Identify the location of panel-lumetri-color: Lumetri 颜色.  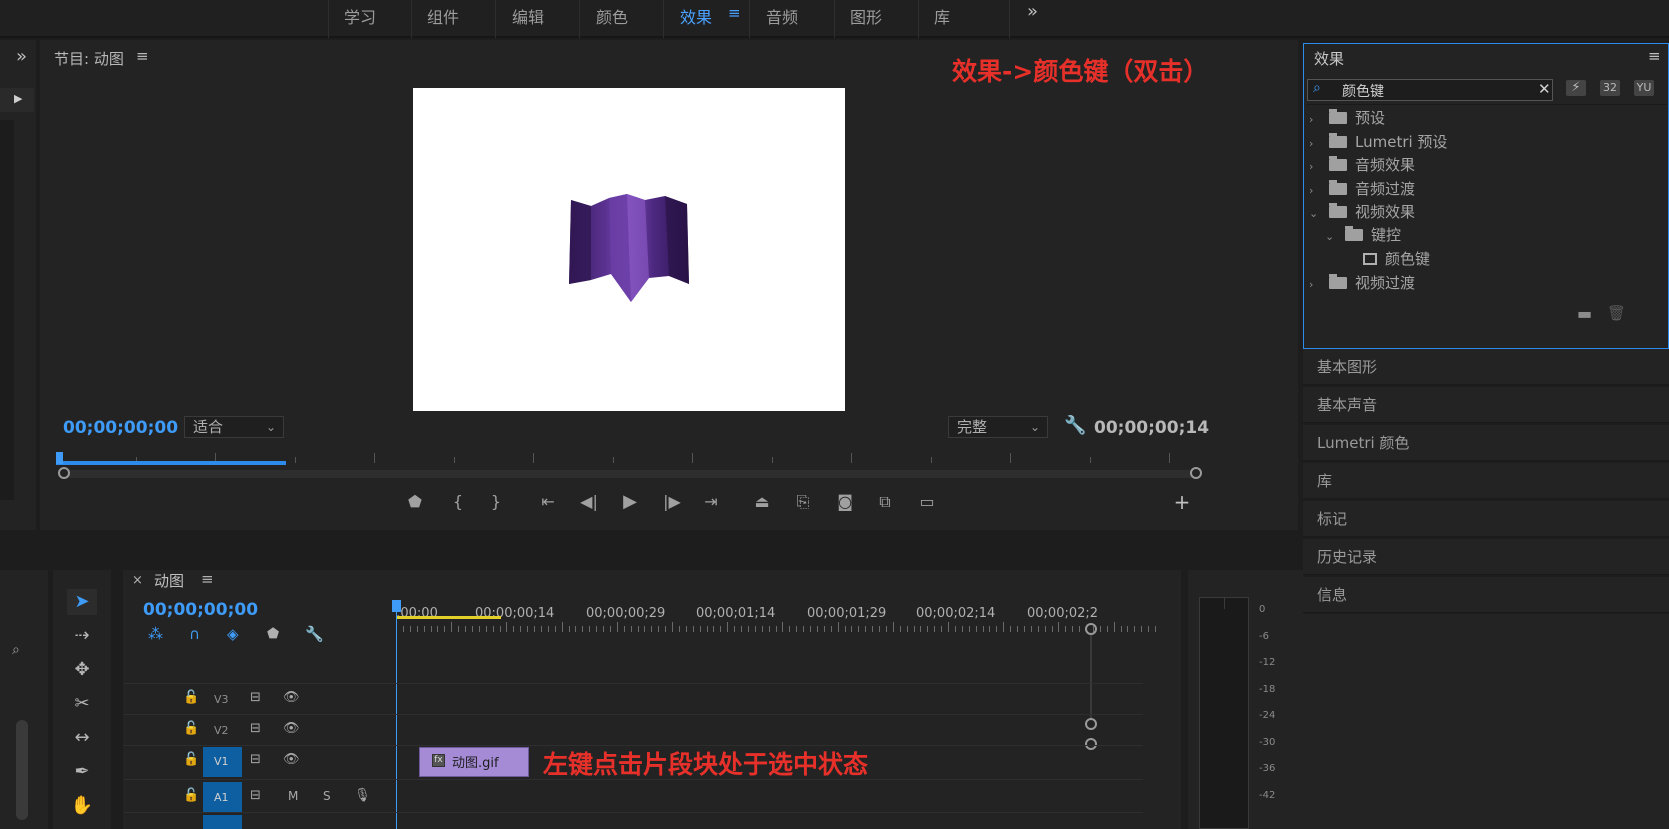
(1486, 443).